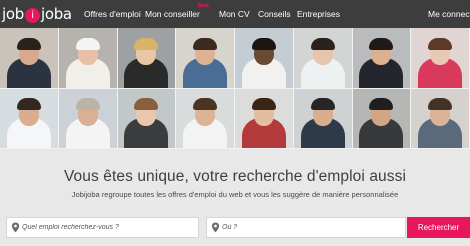 The image size is (470, 246). I want to click on location-search-input, so click(312, 227).